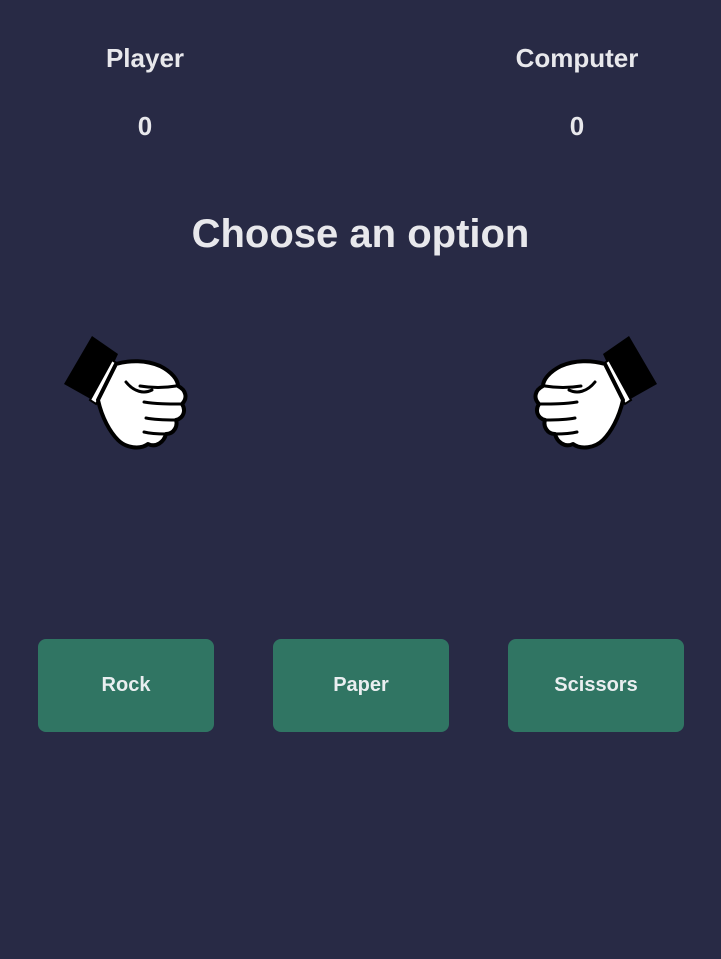 Image resolution: width=721 pixels, height=959 pixels. I want to click on status-message: Choose an option, so click(360, 234).